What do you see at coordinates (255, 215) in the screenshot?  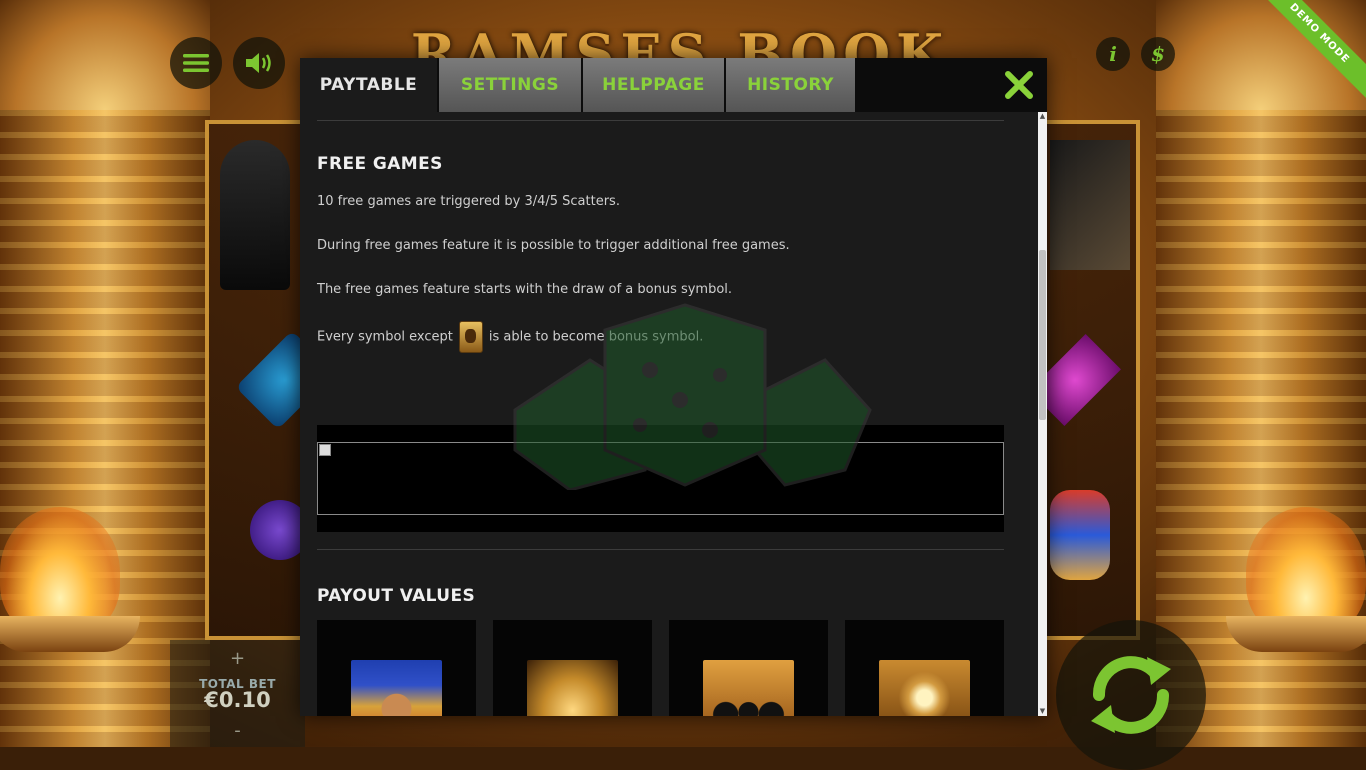 I see `cat-reel-symbol` at bounding box center [255, 215].